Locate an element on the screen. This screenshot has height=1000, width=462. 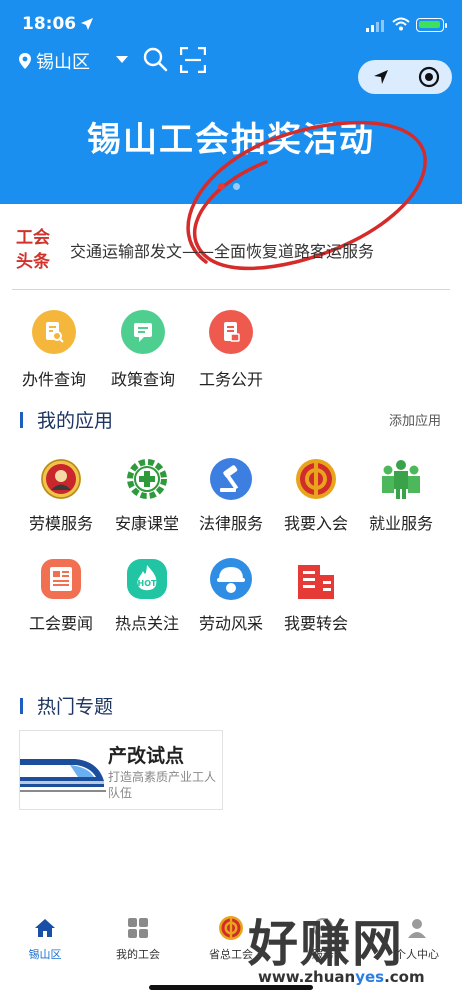
carousel-dot-active is located at coordinates (221, 186).